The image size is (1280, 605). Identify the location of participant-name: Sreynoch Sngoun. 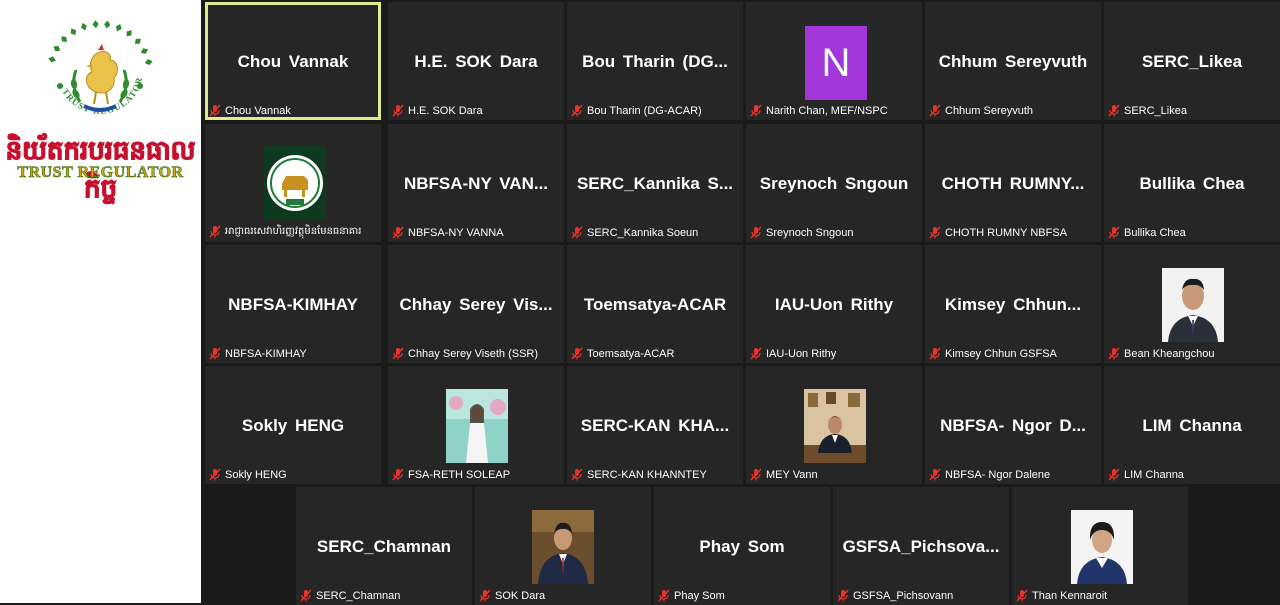
(810, 232).